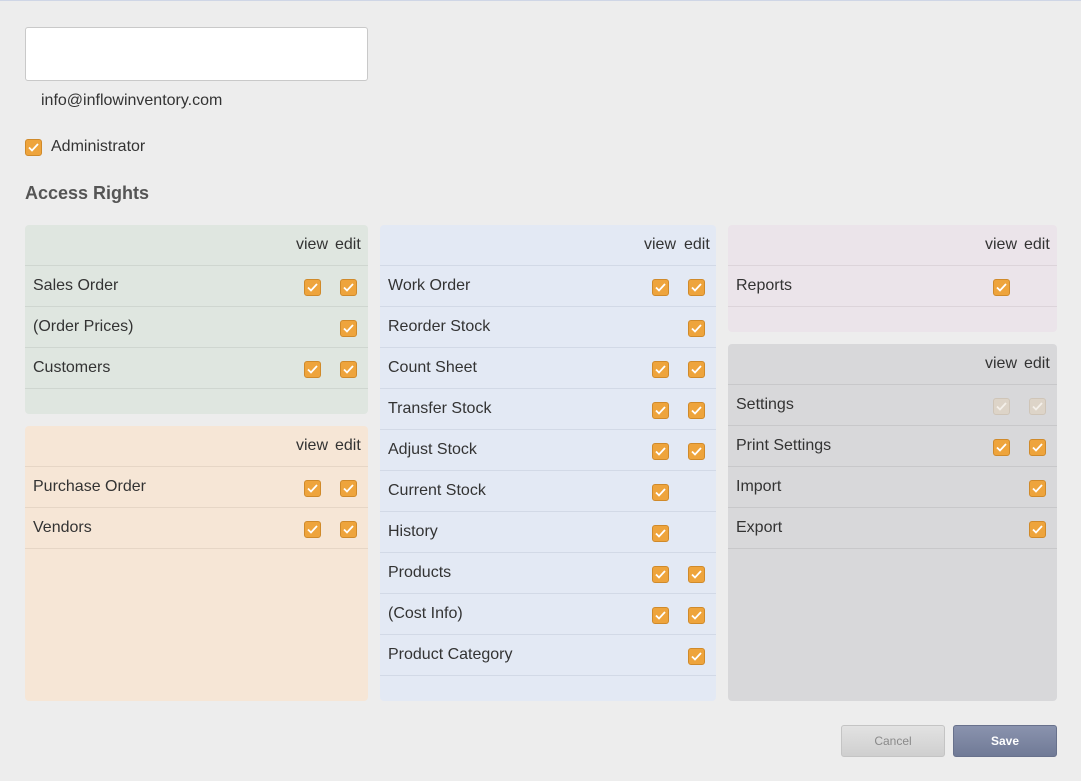  What do you see at coordinates (548, 368) in the screenshot?
I see `permission-row-count-sheet: Count Sheet` at bounding box center [548, 368].